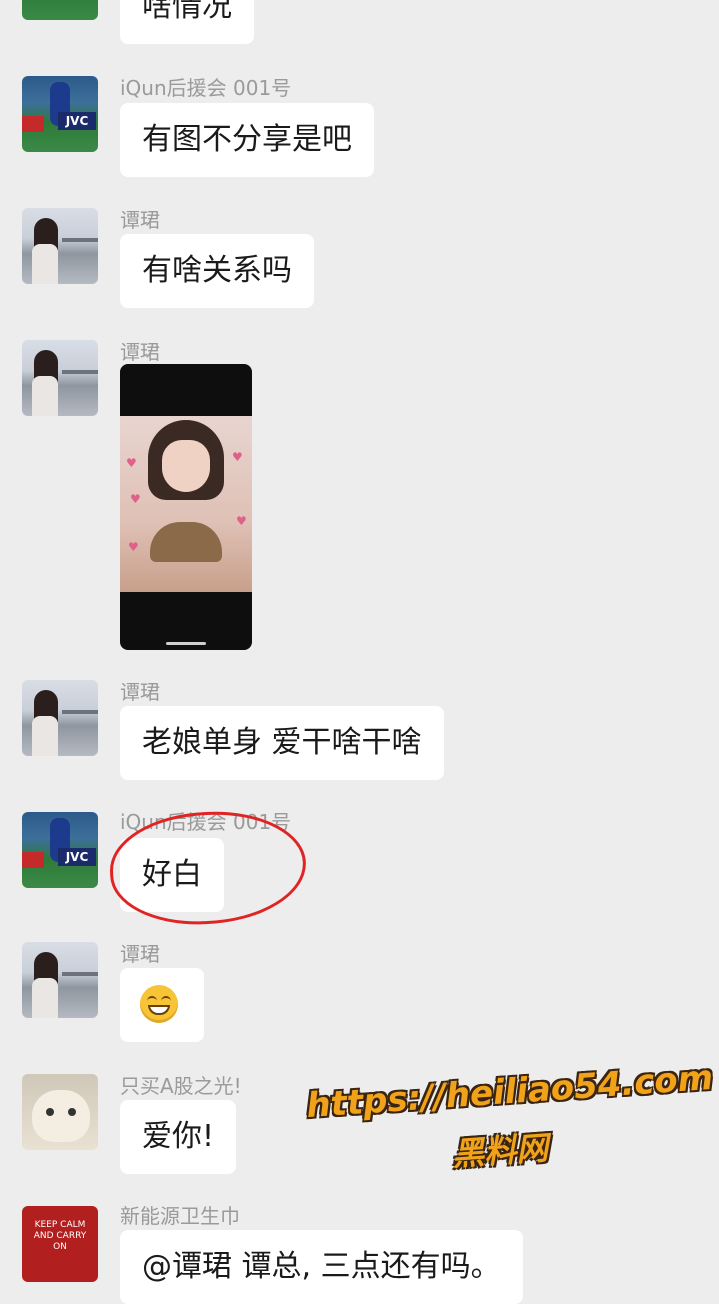  I want to click on avatar-cat-face, so click(61, 1116).